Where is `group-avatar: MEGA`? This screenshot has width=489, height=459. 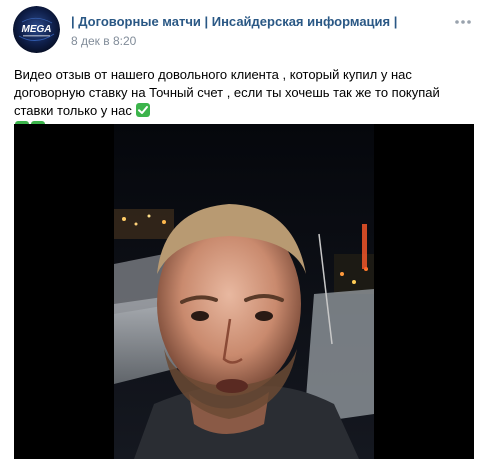 group-avatar: MEGA is located at coordinates (36, 29).